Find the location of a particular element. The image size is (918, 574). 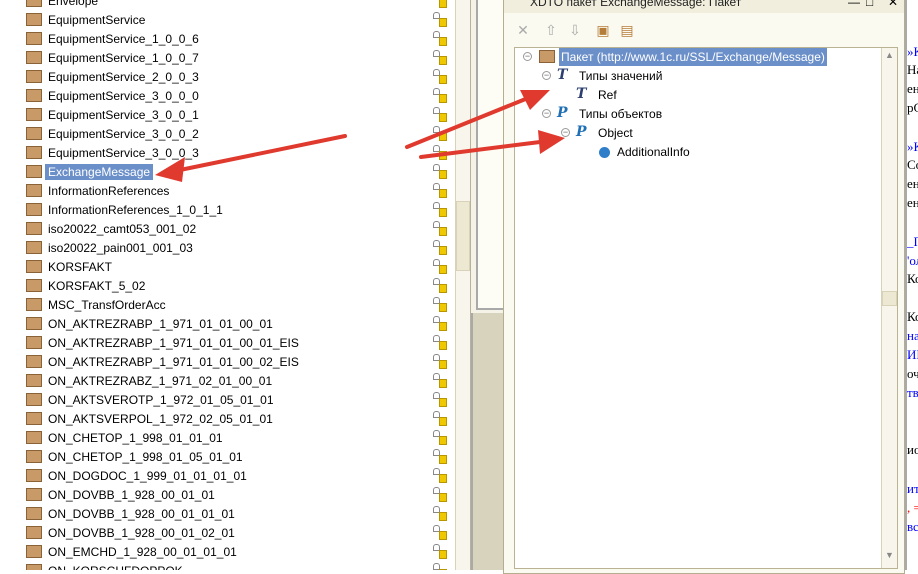

package-list-item: ON_AKTSVERPOL_1_972_02_05_01_01 is located at coordinates (227, 418).